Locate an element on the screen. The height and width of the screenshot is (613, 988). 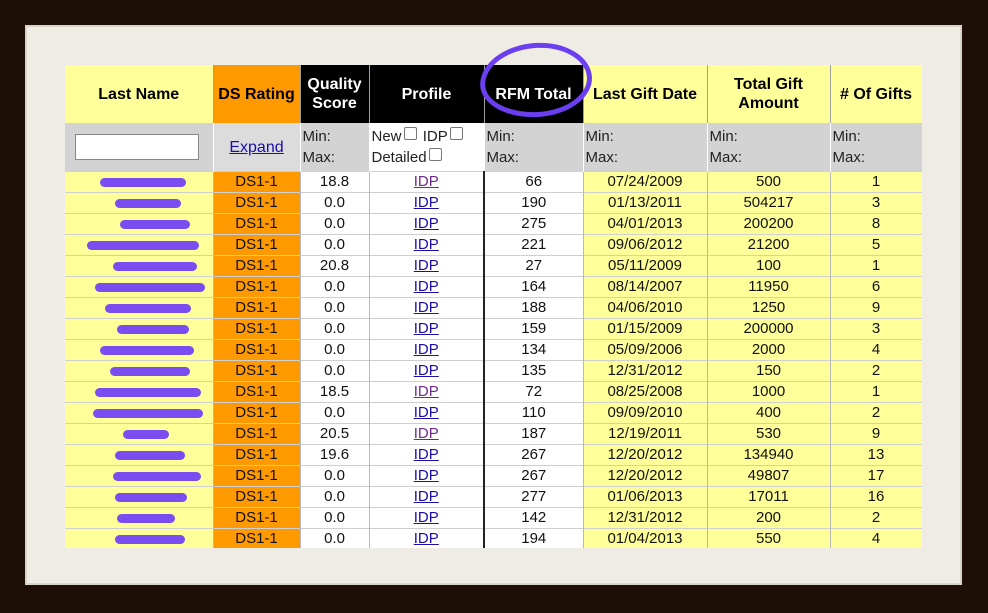
table-row: DS1-1 0.0 IDP 277 01/06/2013 17011 16 is located at coordinates (493, 497).